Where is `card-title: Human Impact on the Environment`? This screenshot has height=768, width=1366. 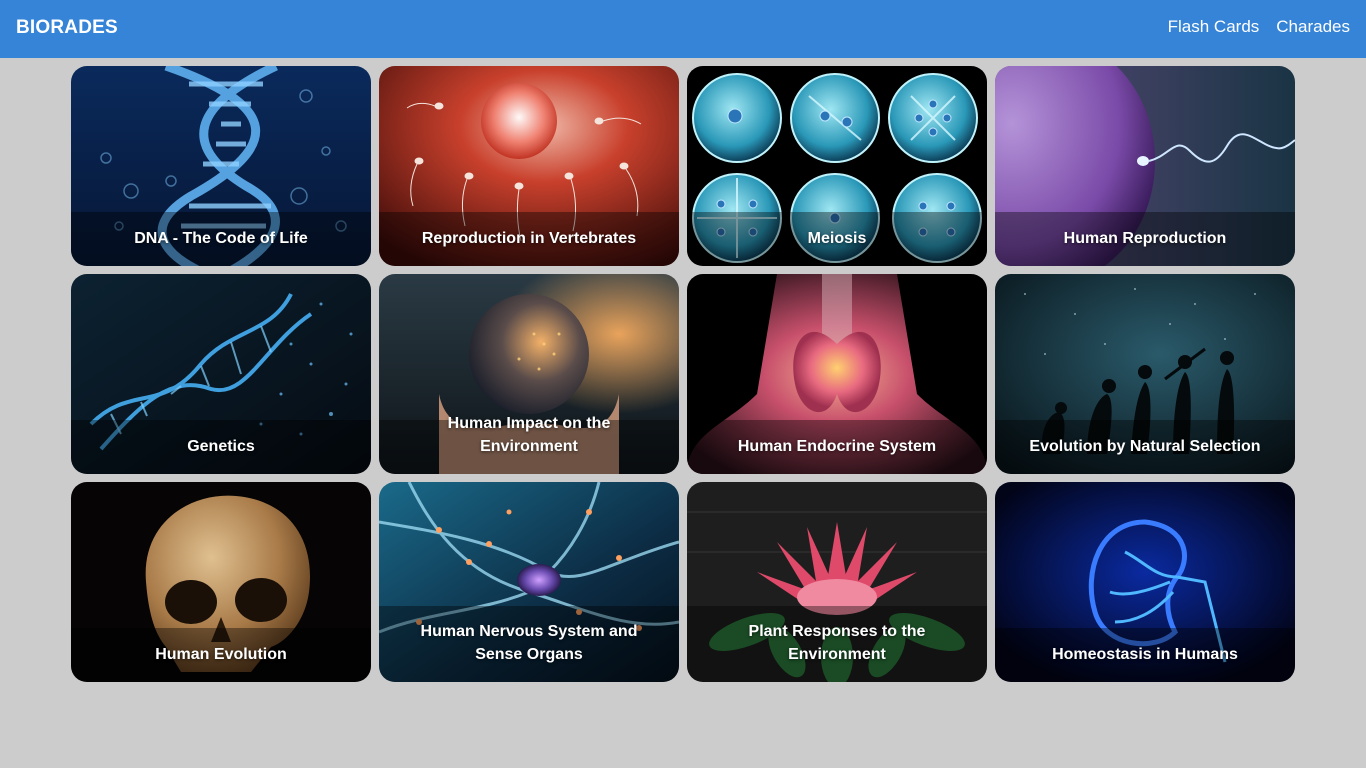 card-title: Human Impact on the Environment is located at coordinates (529, 435).